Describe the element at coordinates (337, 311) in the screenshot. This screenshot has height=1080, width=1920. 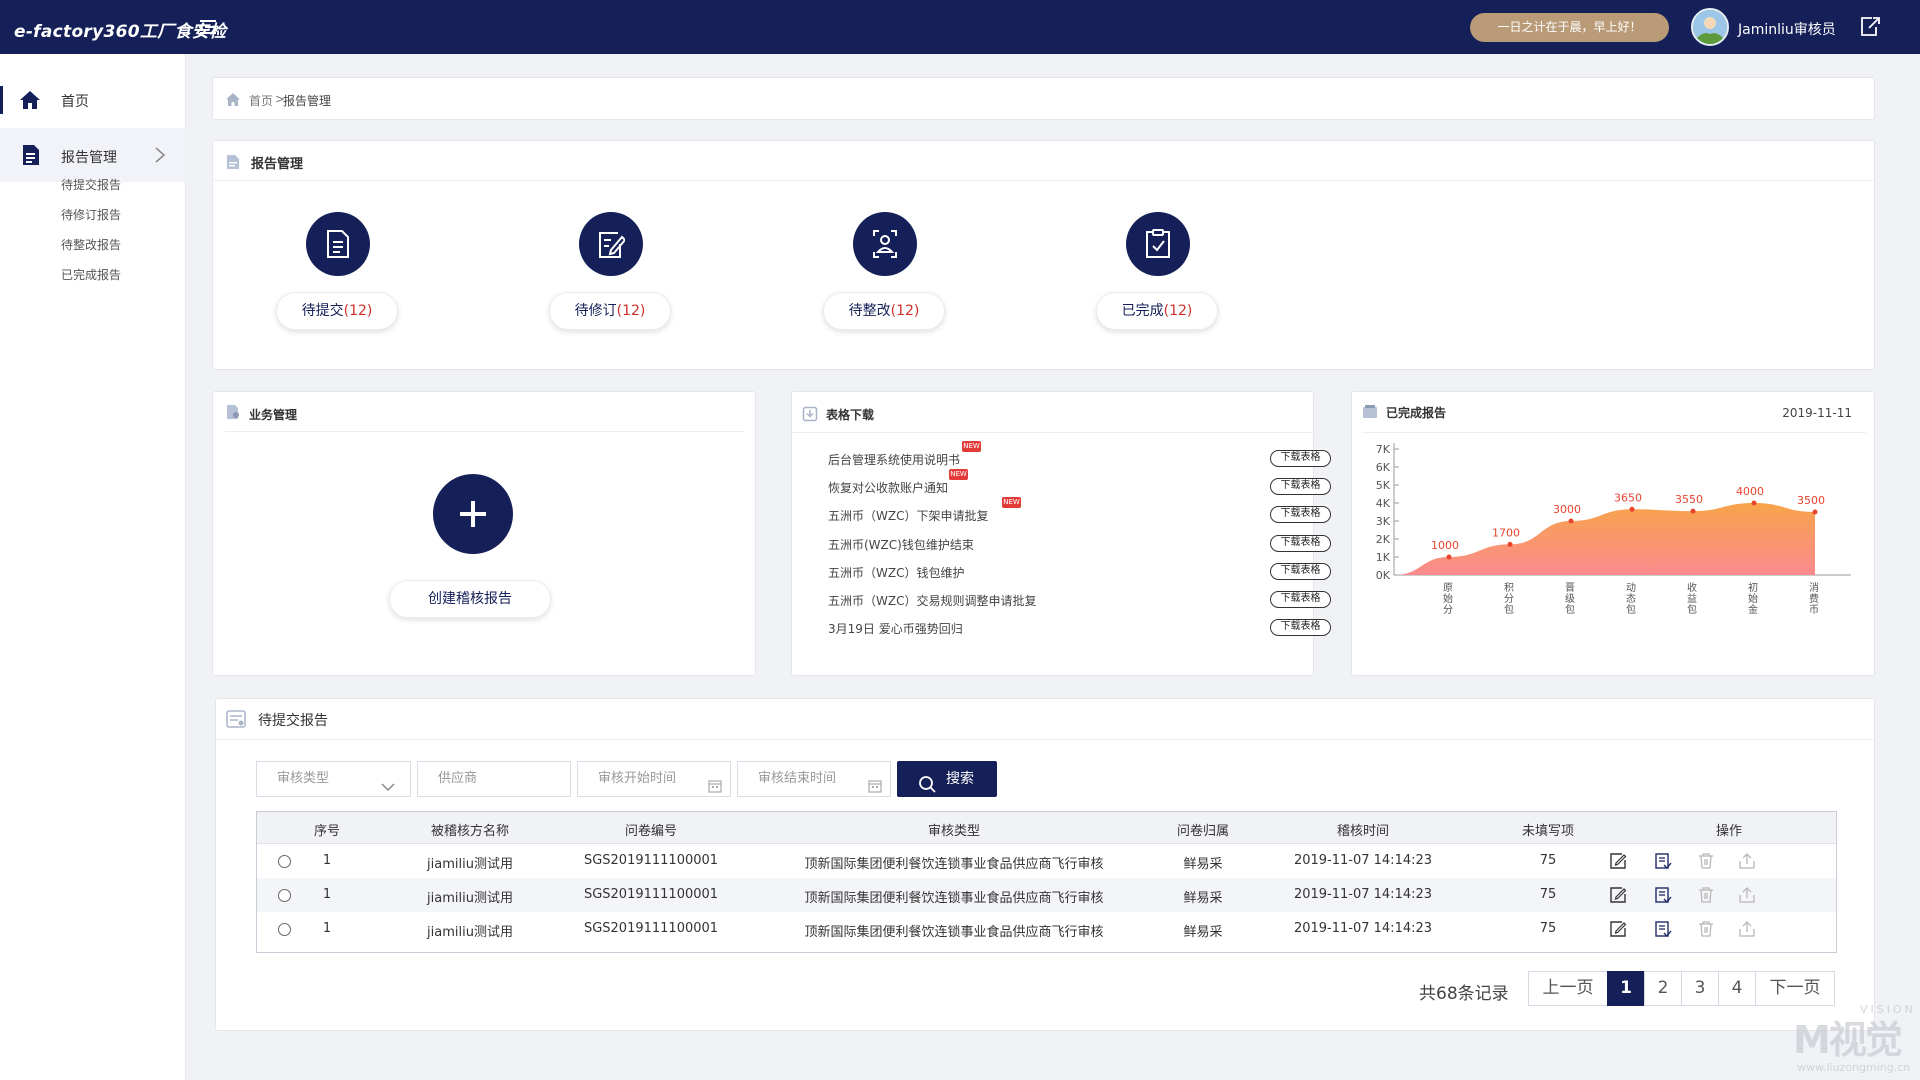
I see `stat-pending-submit: 待提交(12)` at that location.